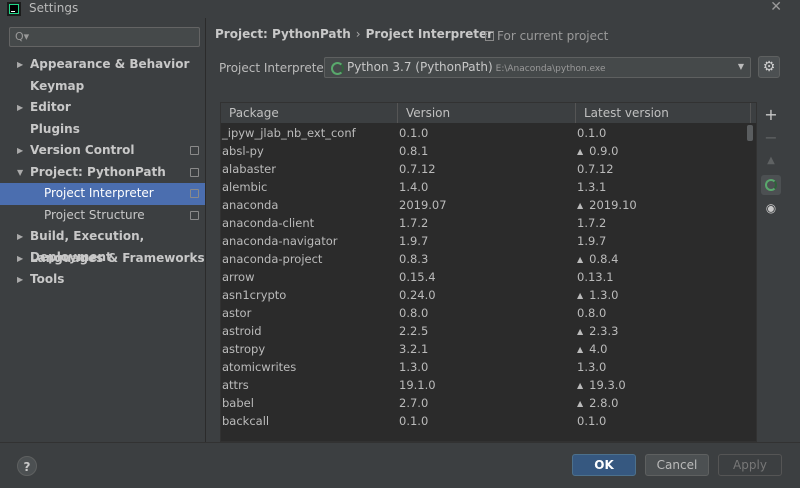 The width and height of the screenshot is (800, 488). What do you see at coordinates (94, 214) in the screenshot?
I see `sidebar-item-label: Project Structure` at bounding box center [94, 214].